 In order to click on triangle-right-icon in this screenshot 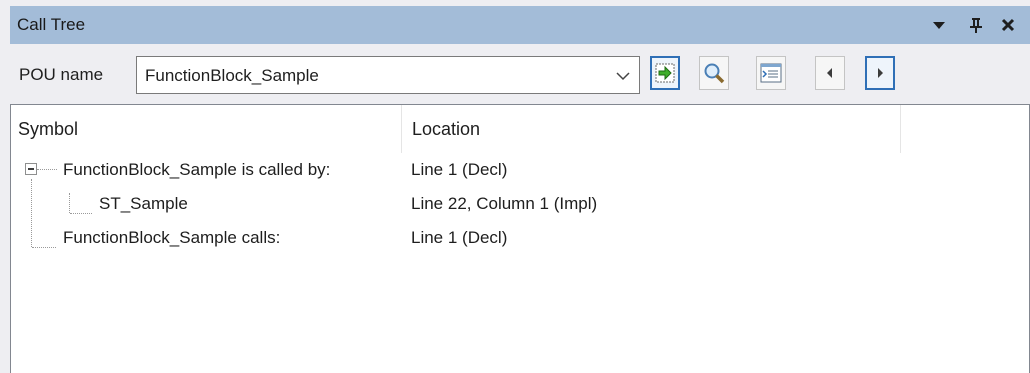, I will do `click(880, 73)`.